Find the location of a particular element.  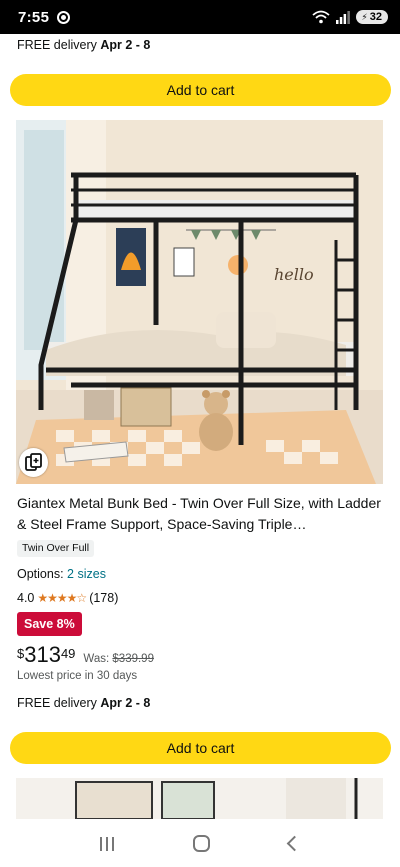

delivery-info: FREE delivery Apr 2 - 8 is located at coordinates (83, 703).